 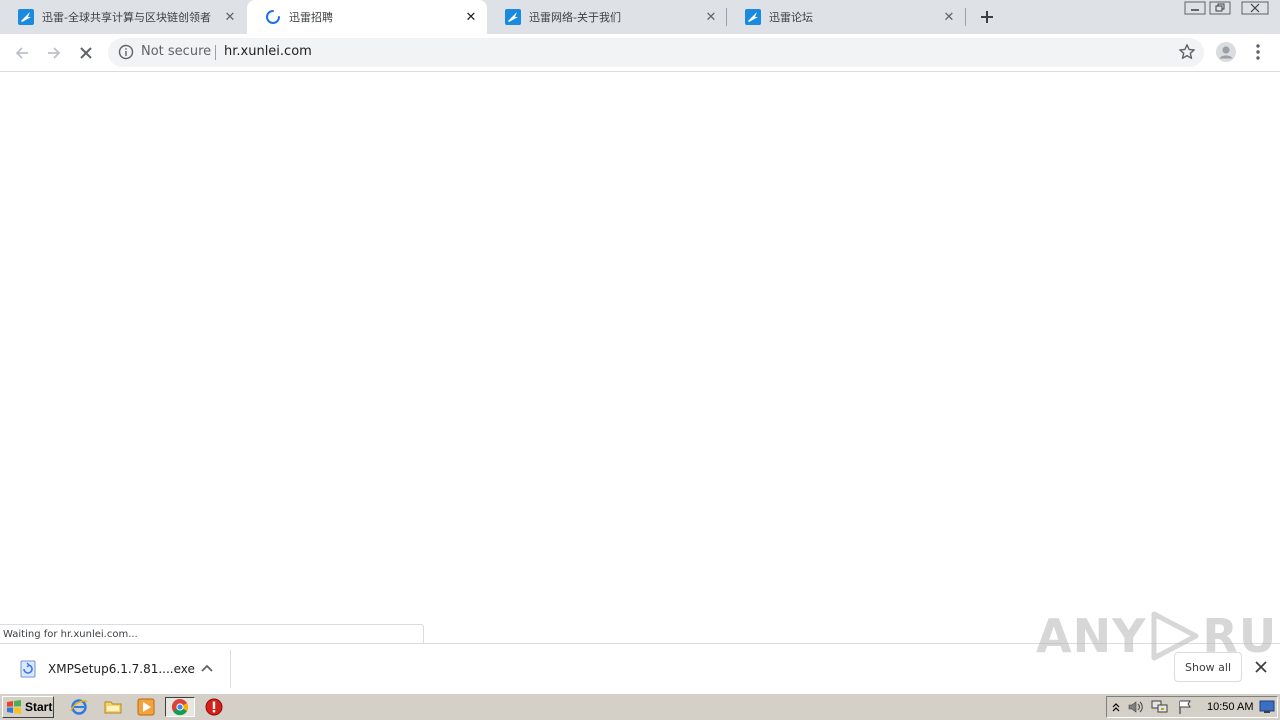 I want to click on restore-icon, so click(x=1220, y=8).